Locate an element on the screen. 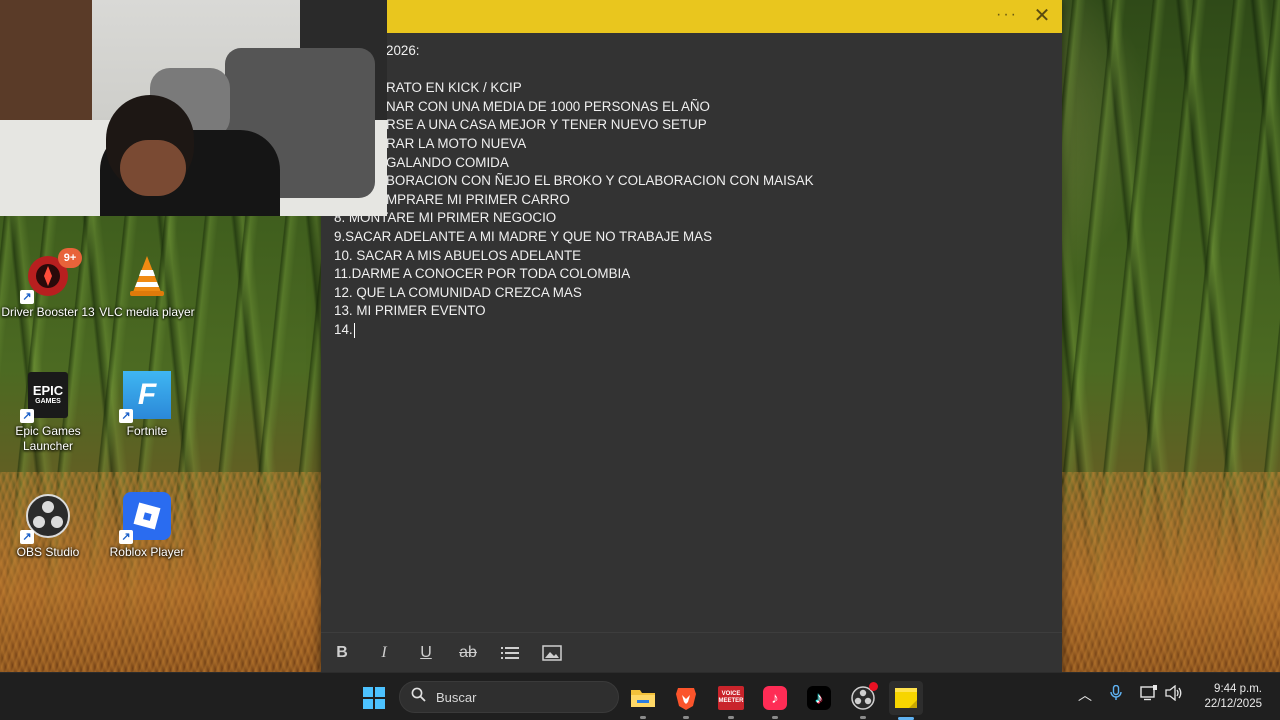  taskbar-tiktok: ♪ is located at coordinates (819, 698).